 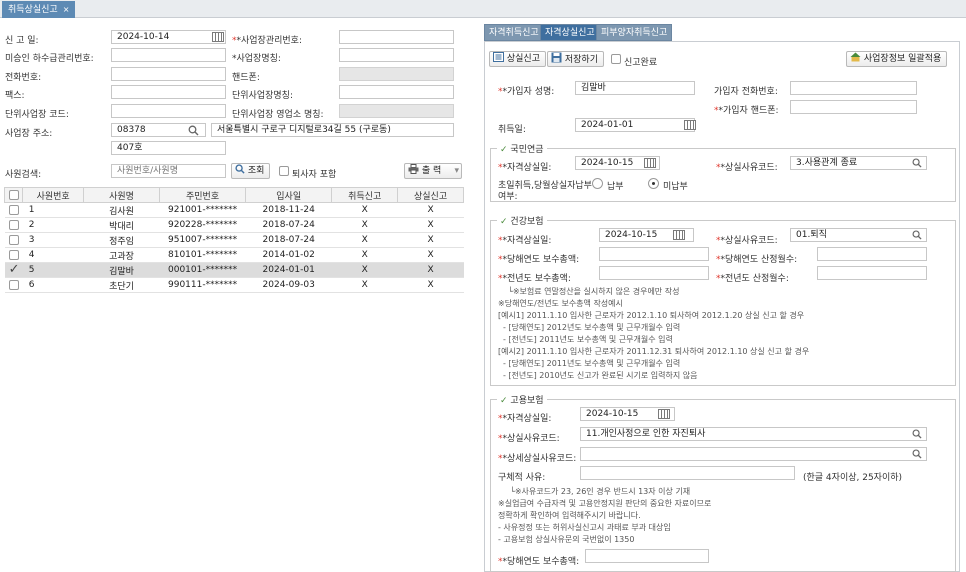 What do you see at coordinates (396, 111) in the screenshot?
I see `unit-biz-office-input` at bounding box center [396, 111].